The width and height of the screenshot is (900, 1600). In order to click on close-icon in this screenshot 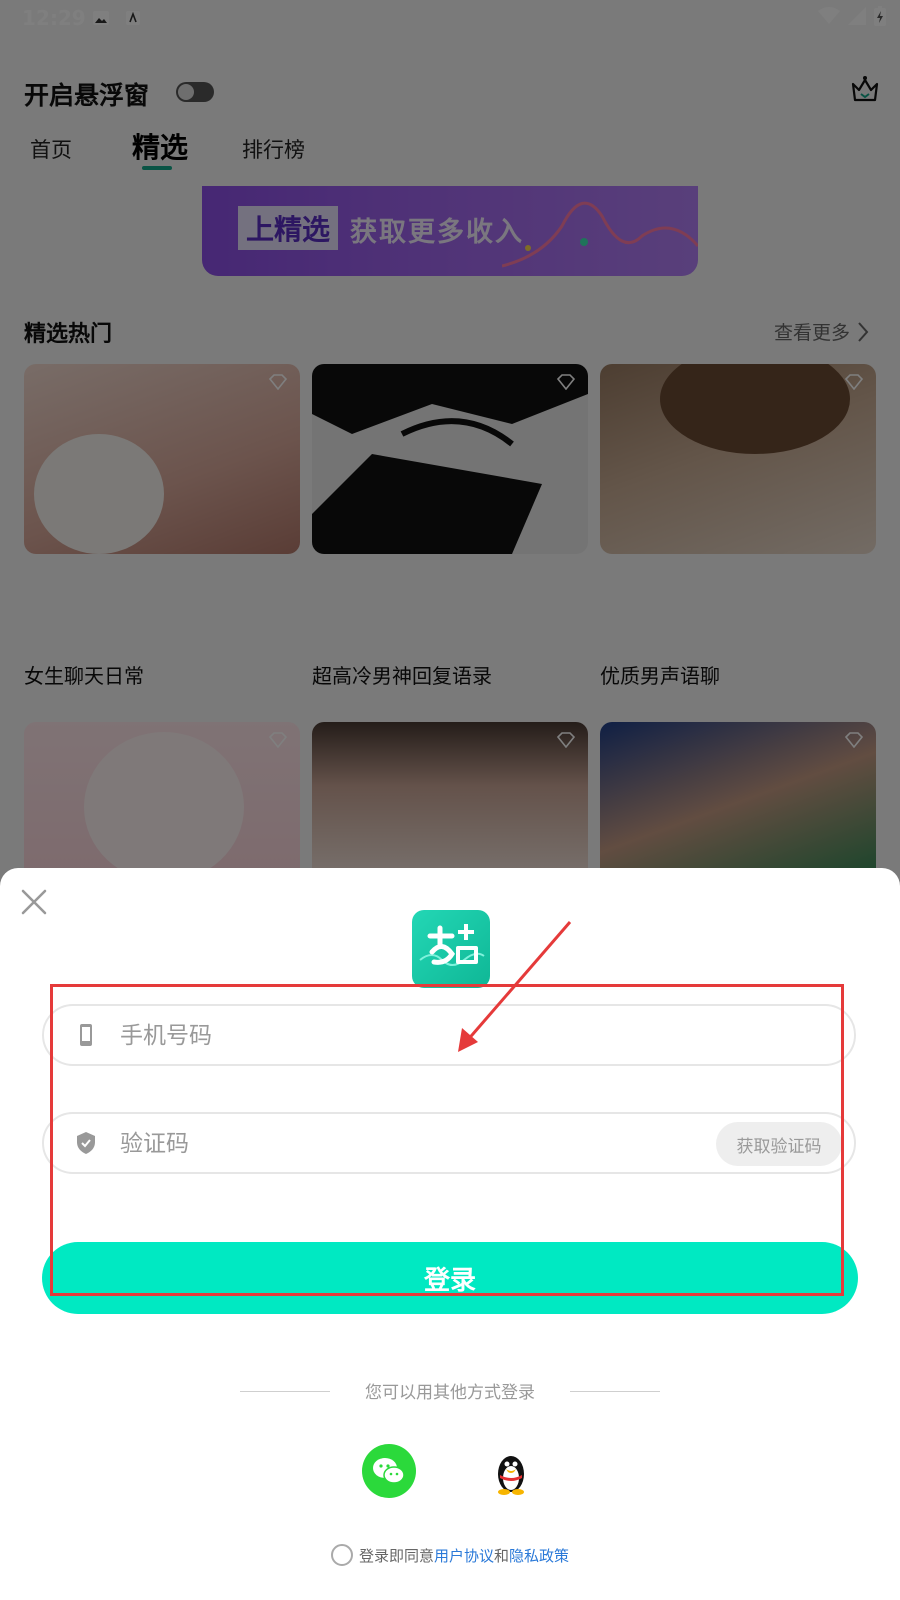, I will do `click(34, 902)`.